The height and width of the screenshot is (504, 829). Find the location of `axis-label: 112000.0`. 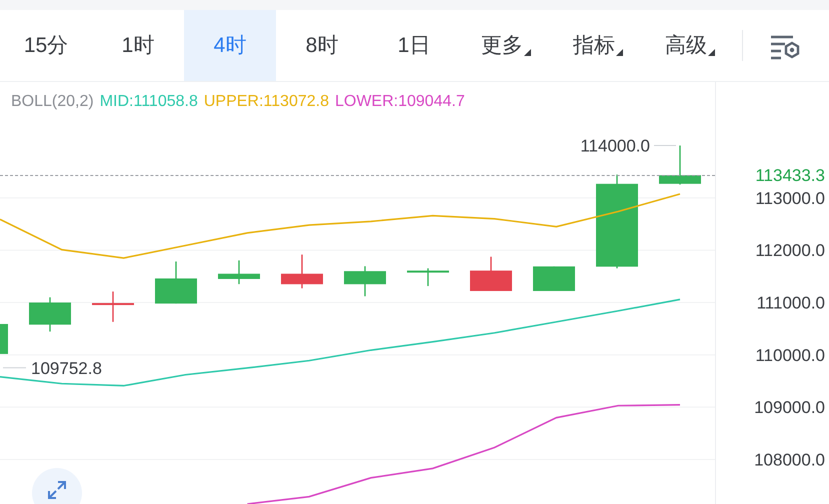

axis-label: 112000.0 is located at coordinates (790, 250).